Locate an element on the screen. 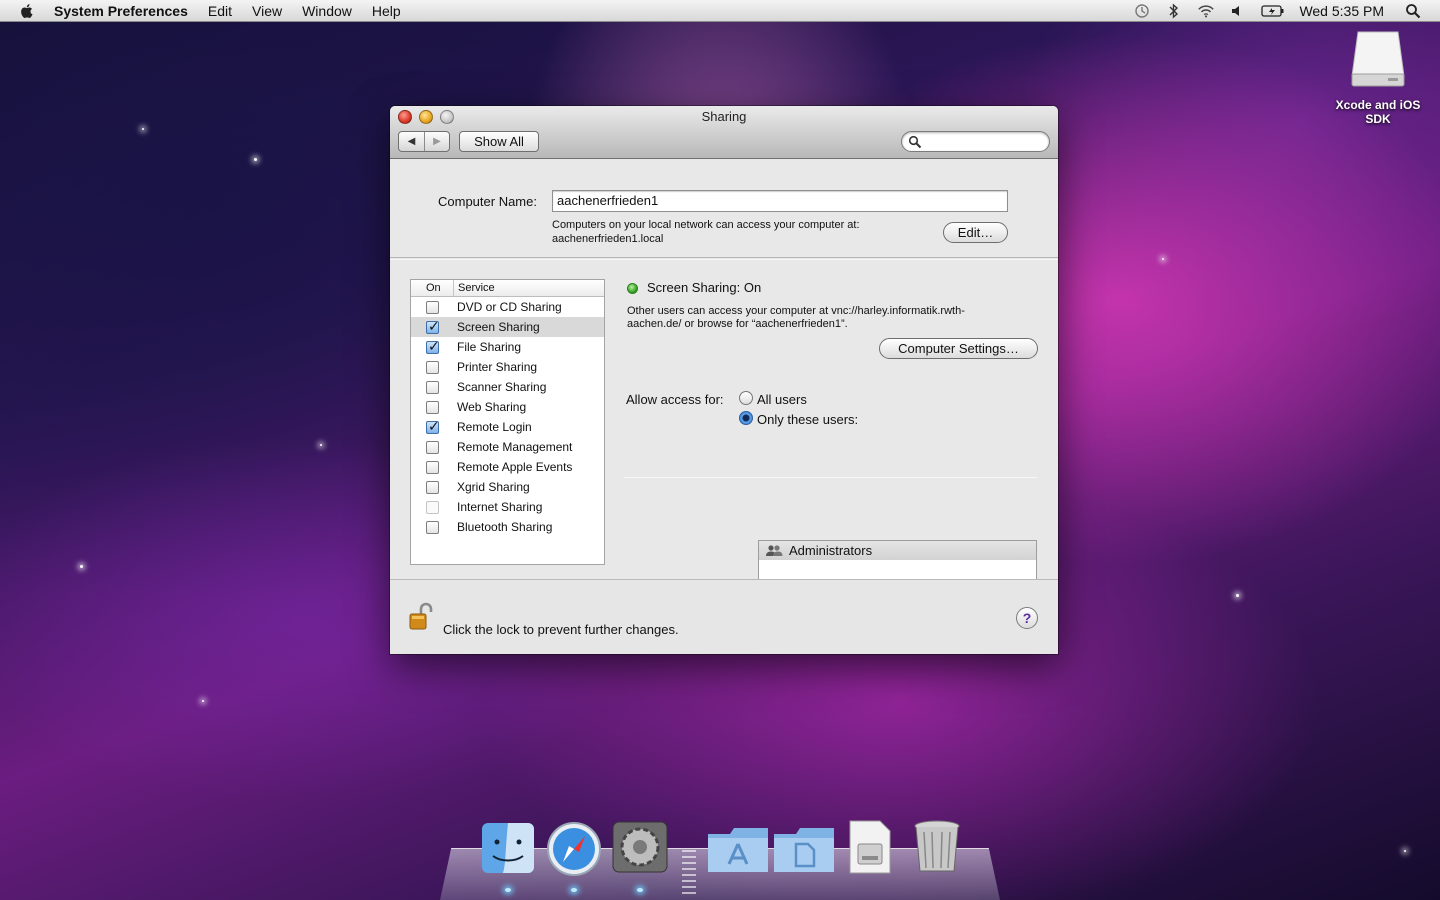 The height and width of the screenshot is (900, 1440). service-status: Screen Sharing: On is located at coordinates (704, 287).